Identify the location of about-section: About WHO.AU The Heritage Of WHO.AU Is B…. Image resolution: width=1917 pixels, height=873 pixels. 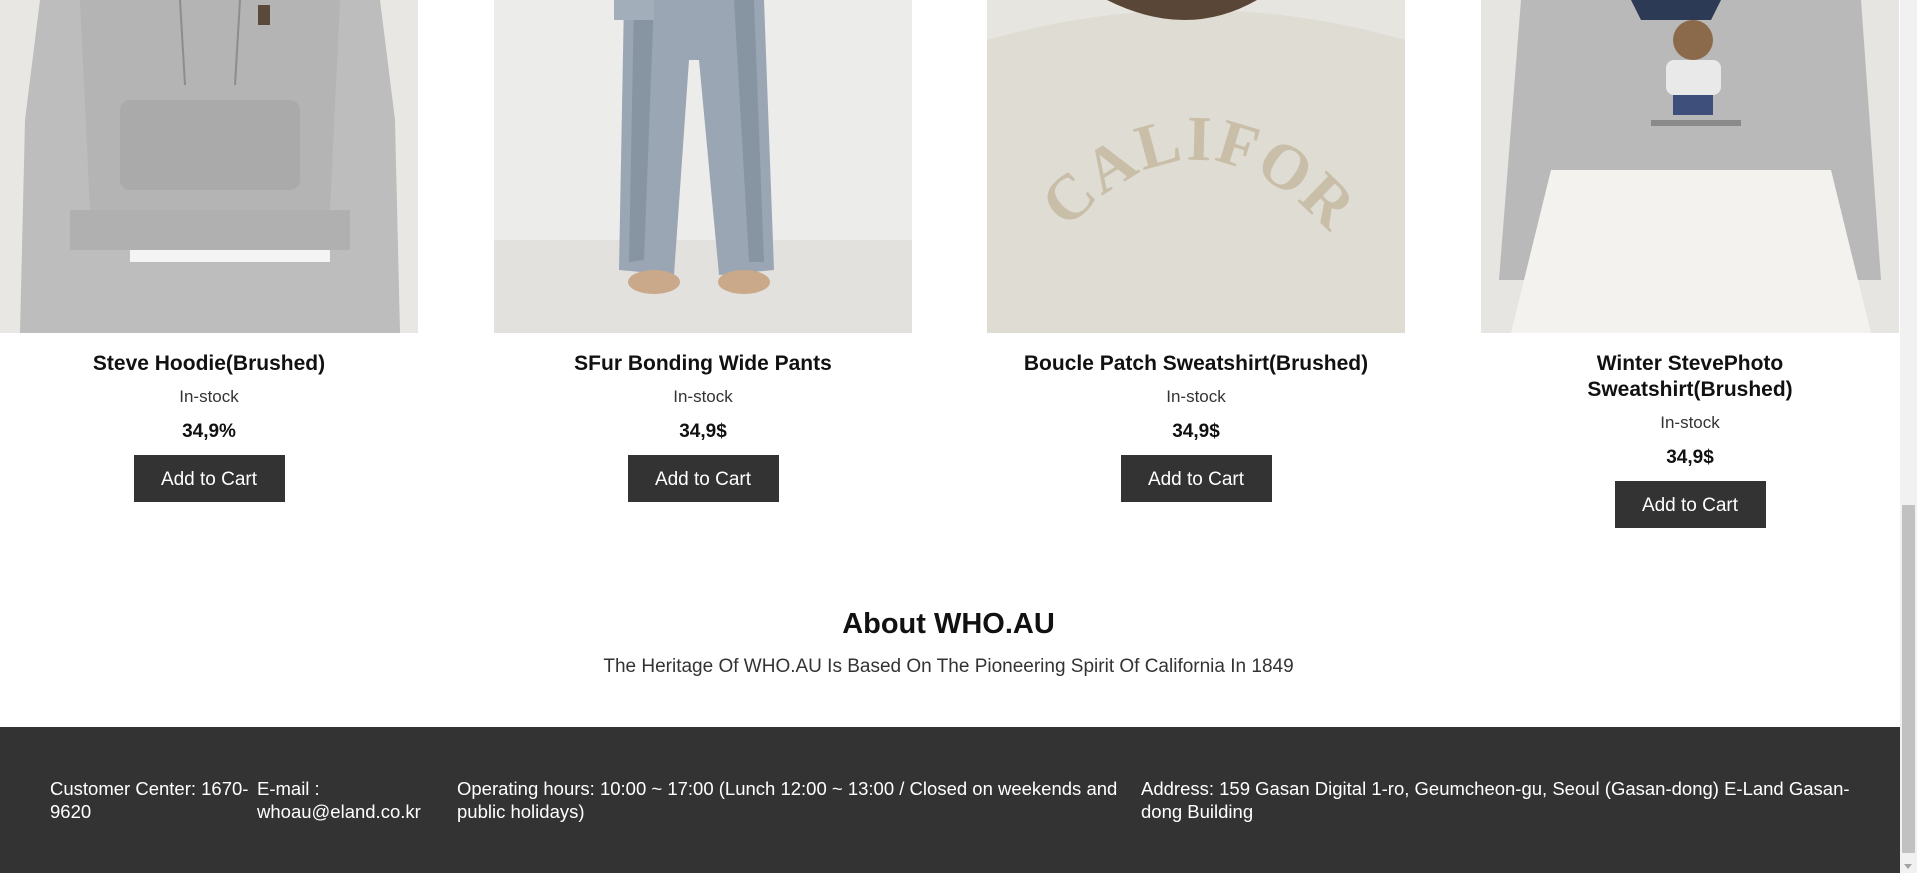
(948, 641).